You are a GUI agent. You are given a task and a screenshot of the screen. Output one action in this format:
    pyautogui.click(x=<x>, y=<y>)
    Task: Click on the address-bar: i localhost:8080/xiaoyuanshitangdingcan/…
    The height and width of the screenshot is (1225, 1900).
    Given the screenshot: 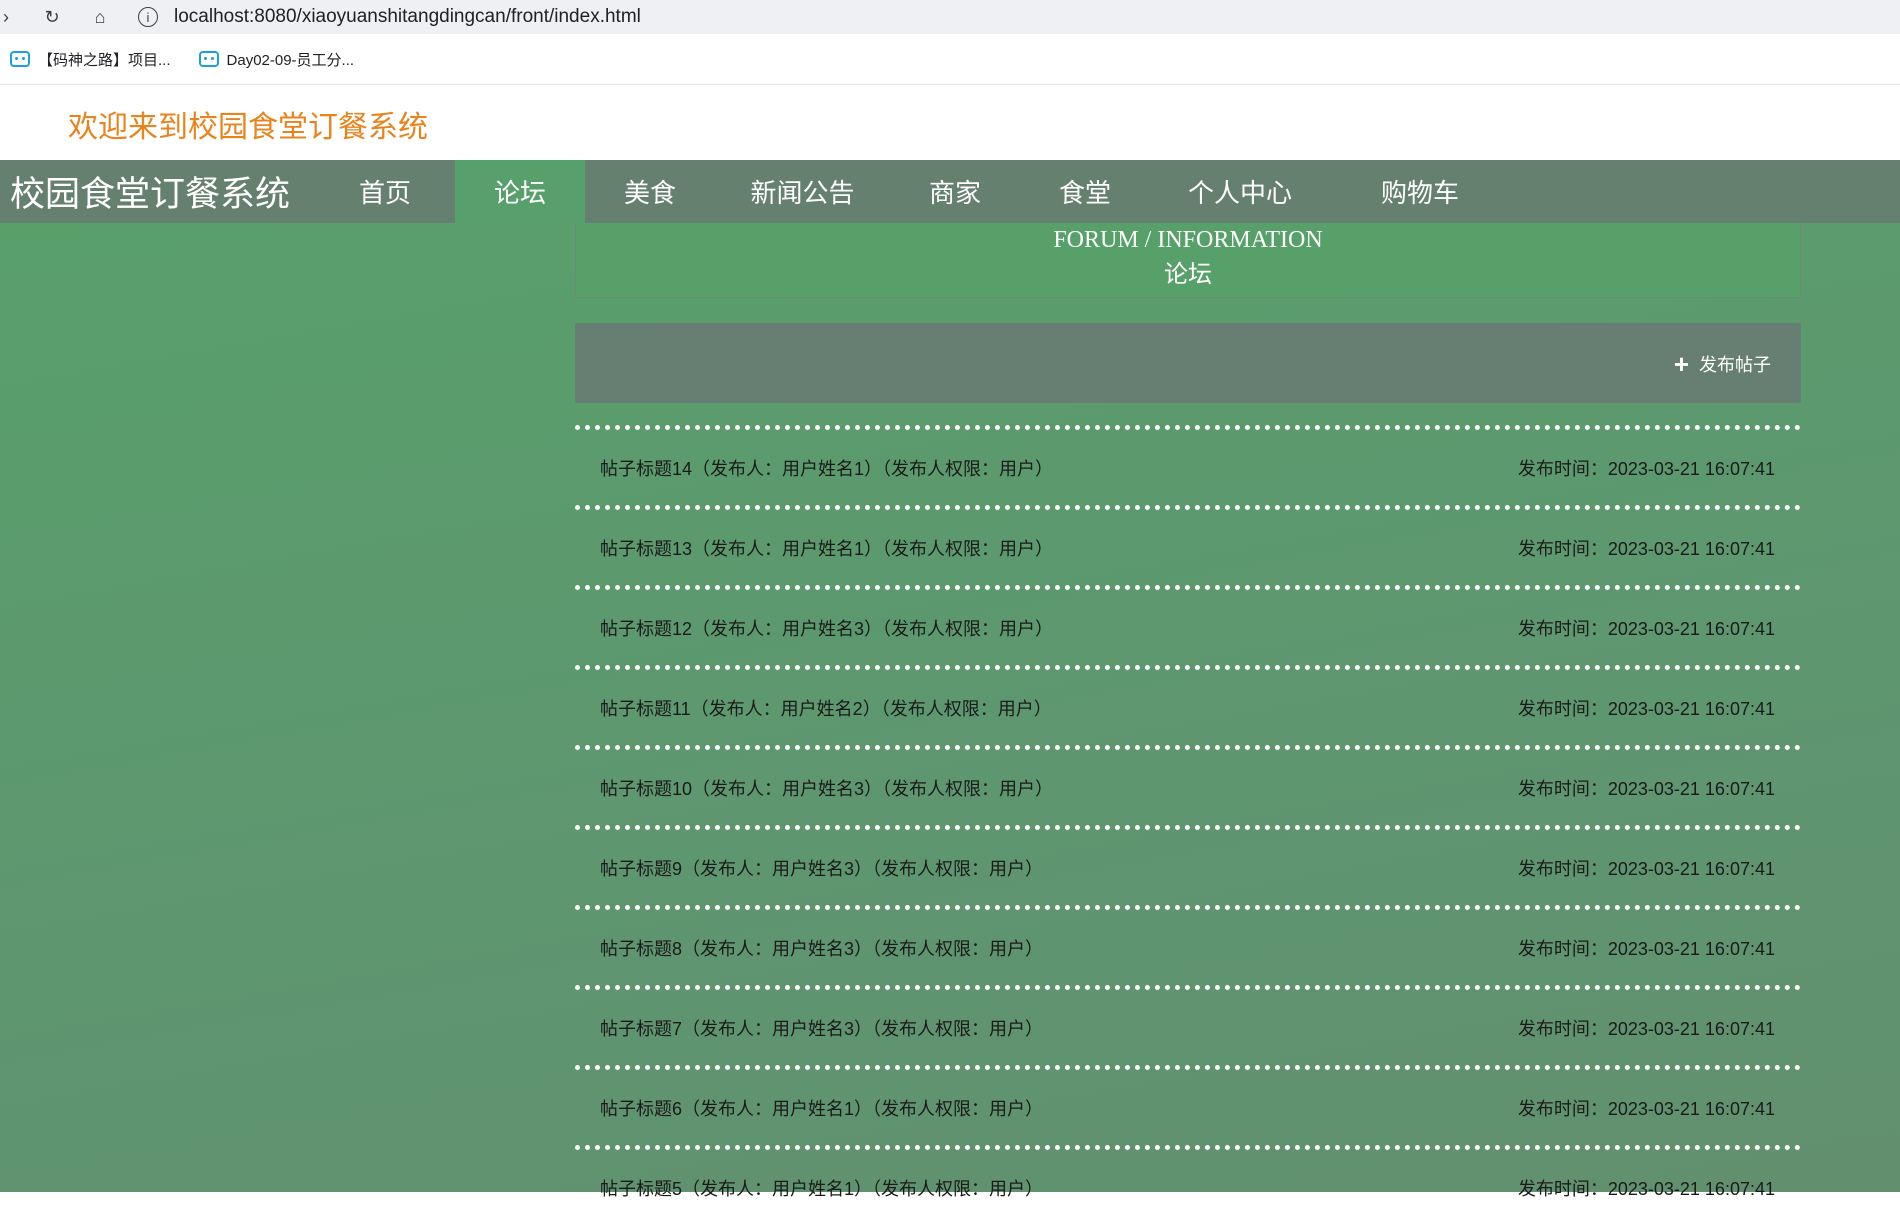 What is the action you would take?
    pyautogui.click(x=1015, y=17)
    